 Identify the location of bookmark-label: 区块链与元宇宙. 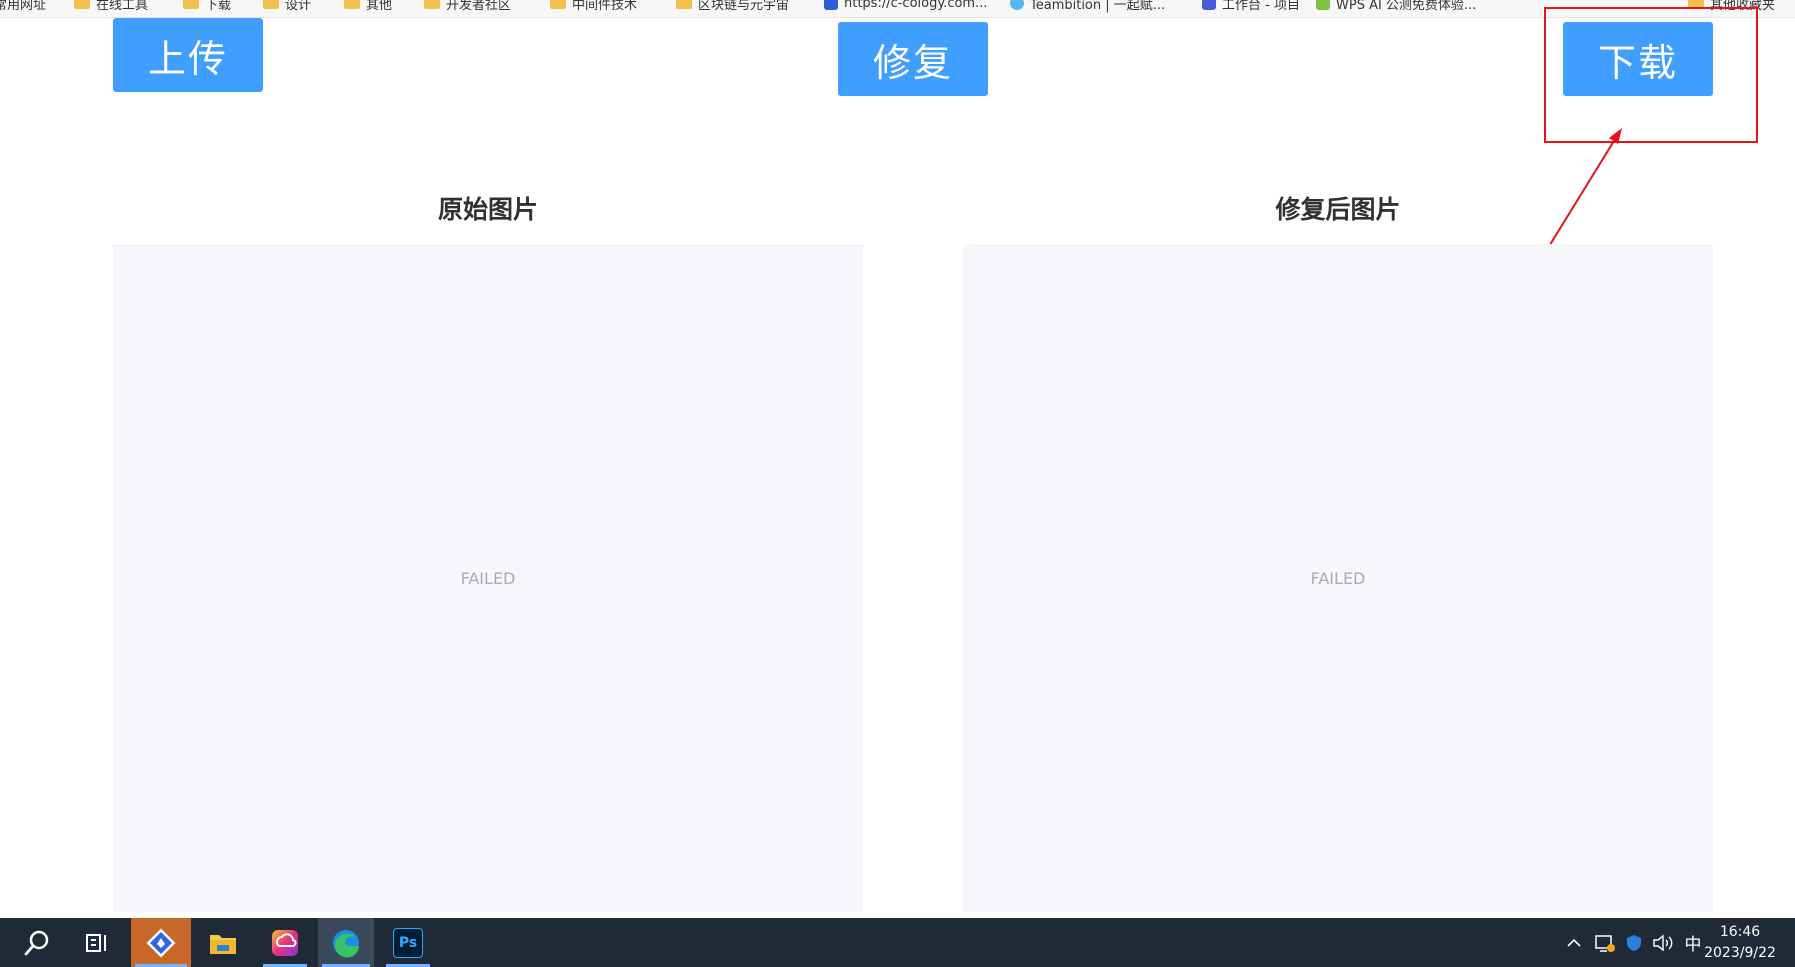
(744, 6).